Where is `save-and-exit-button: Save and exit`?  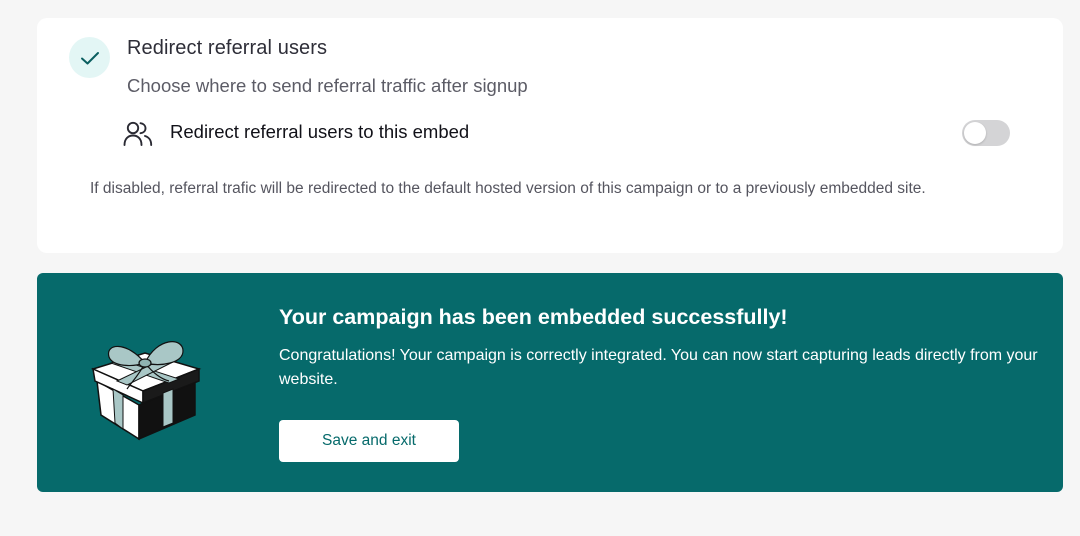 save-and-exit-button: Save and exit is located at coordinates (369, 441).